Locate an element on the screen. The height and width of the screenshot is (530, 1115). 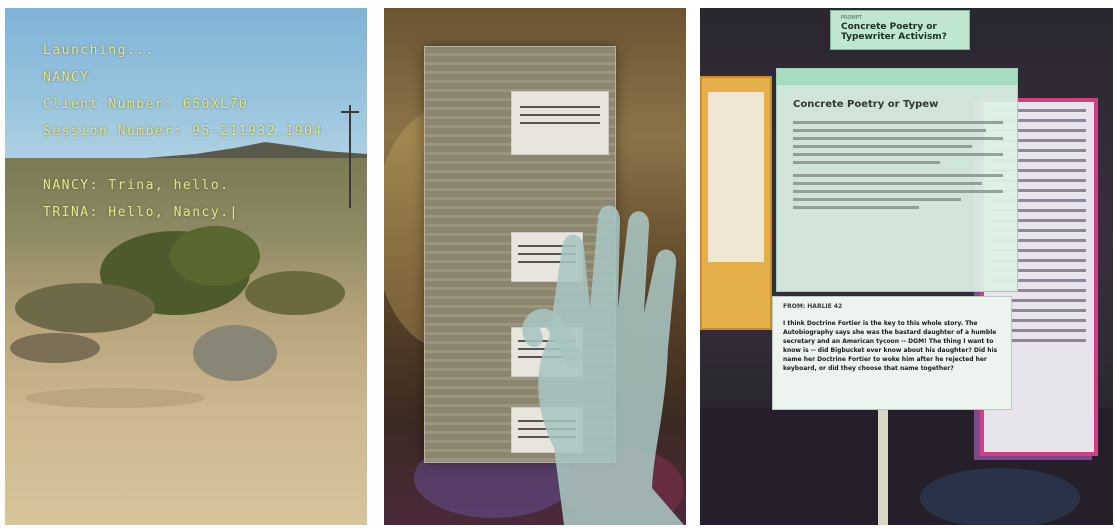
terminal-line-session-number: Session Number: 95-211932.1904 is located at coordinates (183, 131).